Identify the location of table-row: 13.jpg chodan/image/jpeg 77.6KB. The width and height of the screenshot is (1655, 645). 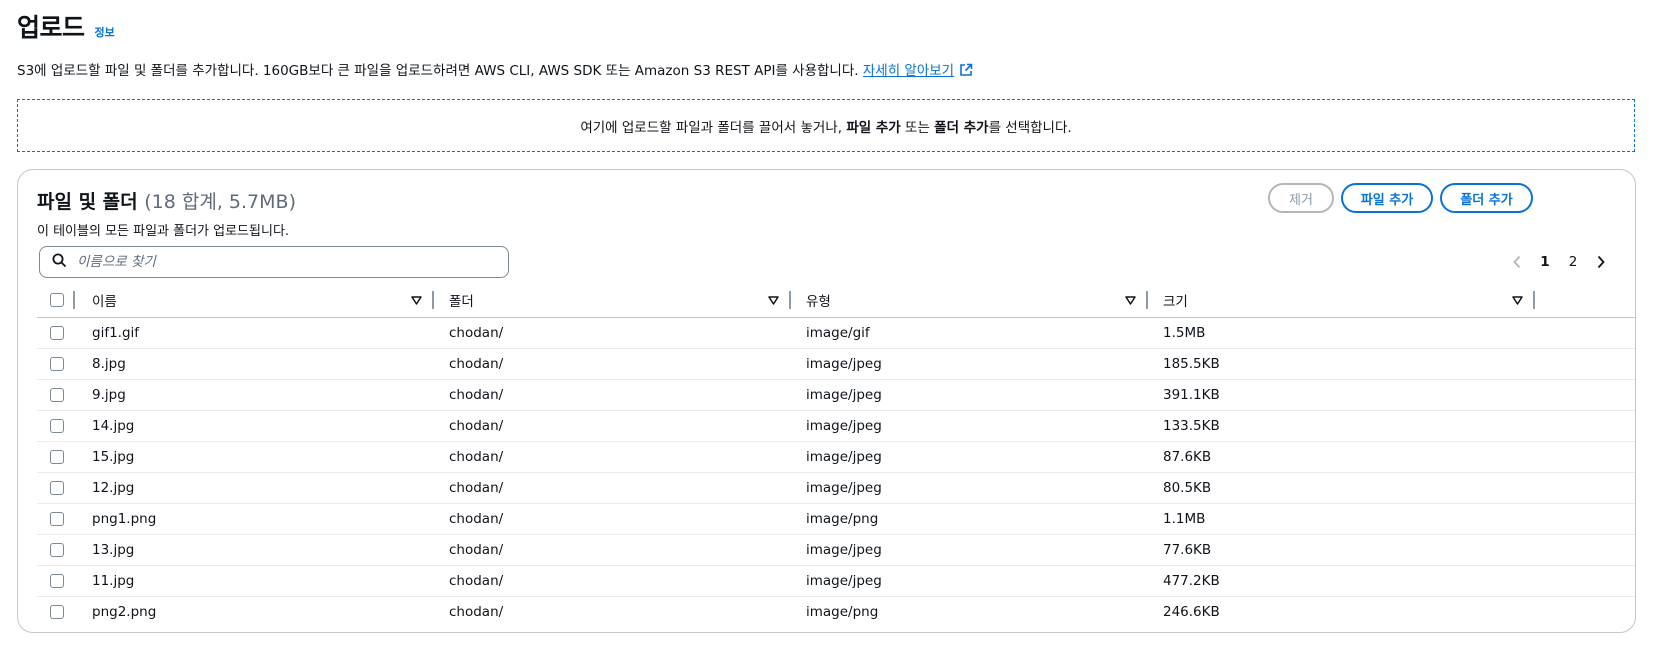
(836, 550).